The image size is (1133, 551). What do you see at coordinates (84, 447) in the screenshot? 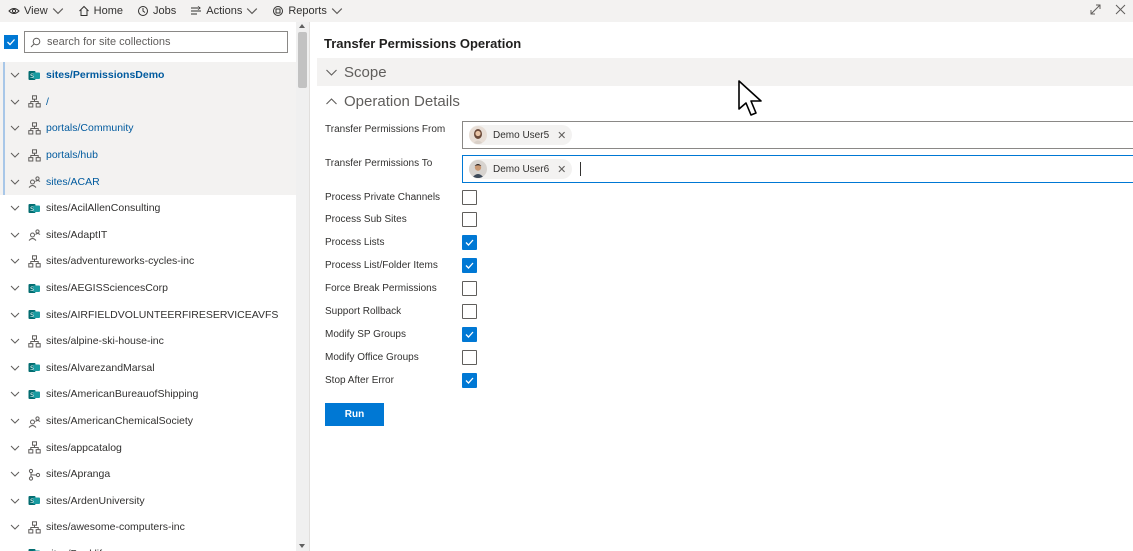
I see `site-label: sites/appcatalog` at bounding box center [84, 447].